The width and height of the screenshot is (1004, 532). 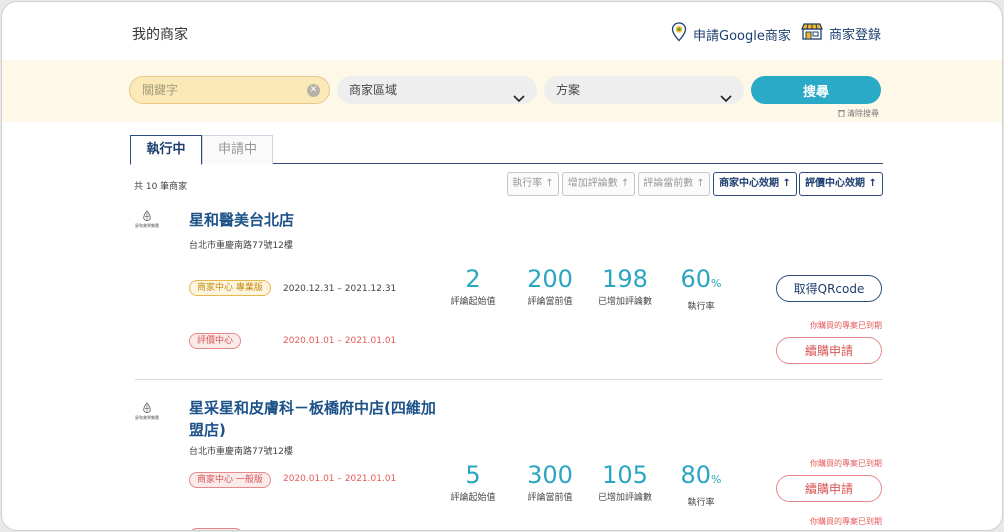 I want to click on search-button: 搜尋, so click(x=816, y=90).